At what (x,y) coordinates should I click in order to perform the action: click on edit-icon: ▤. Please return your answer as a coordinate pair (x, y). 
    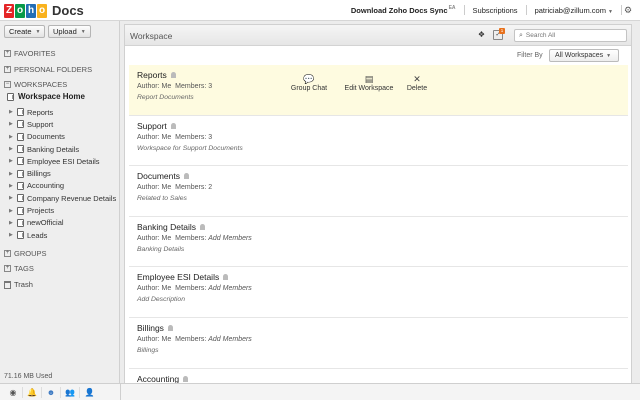
    Looking at the image, I should click on (369, 79).